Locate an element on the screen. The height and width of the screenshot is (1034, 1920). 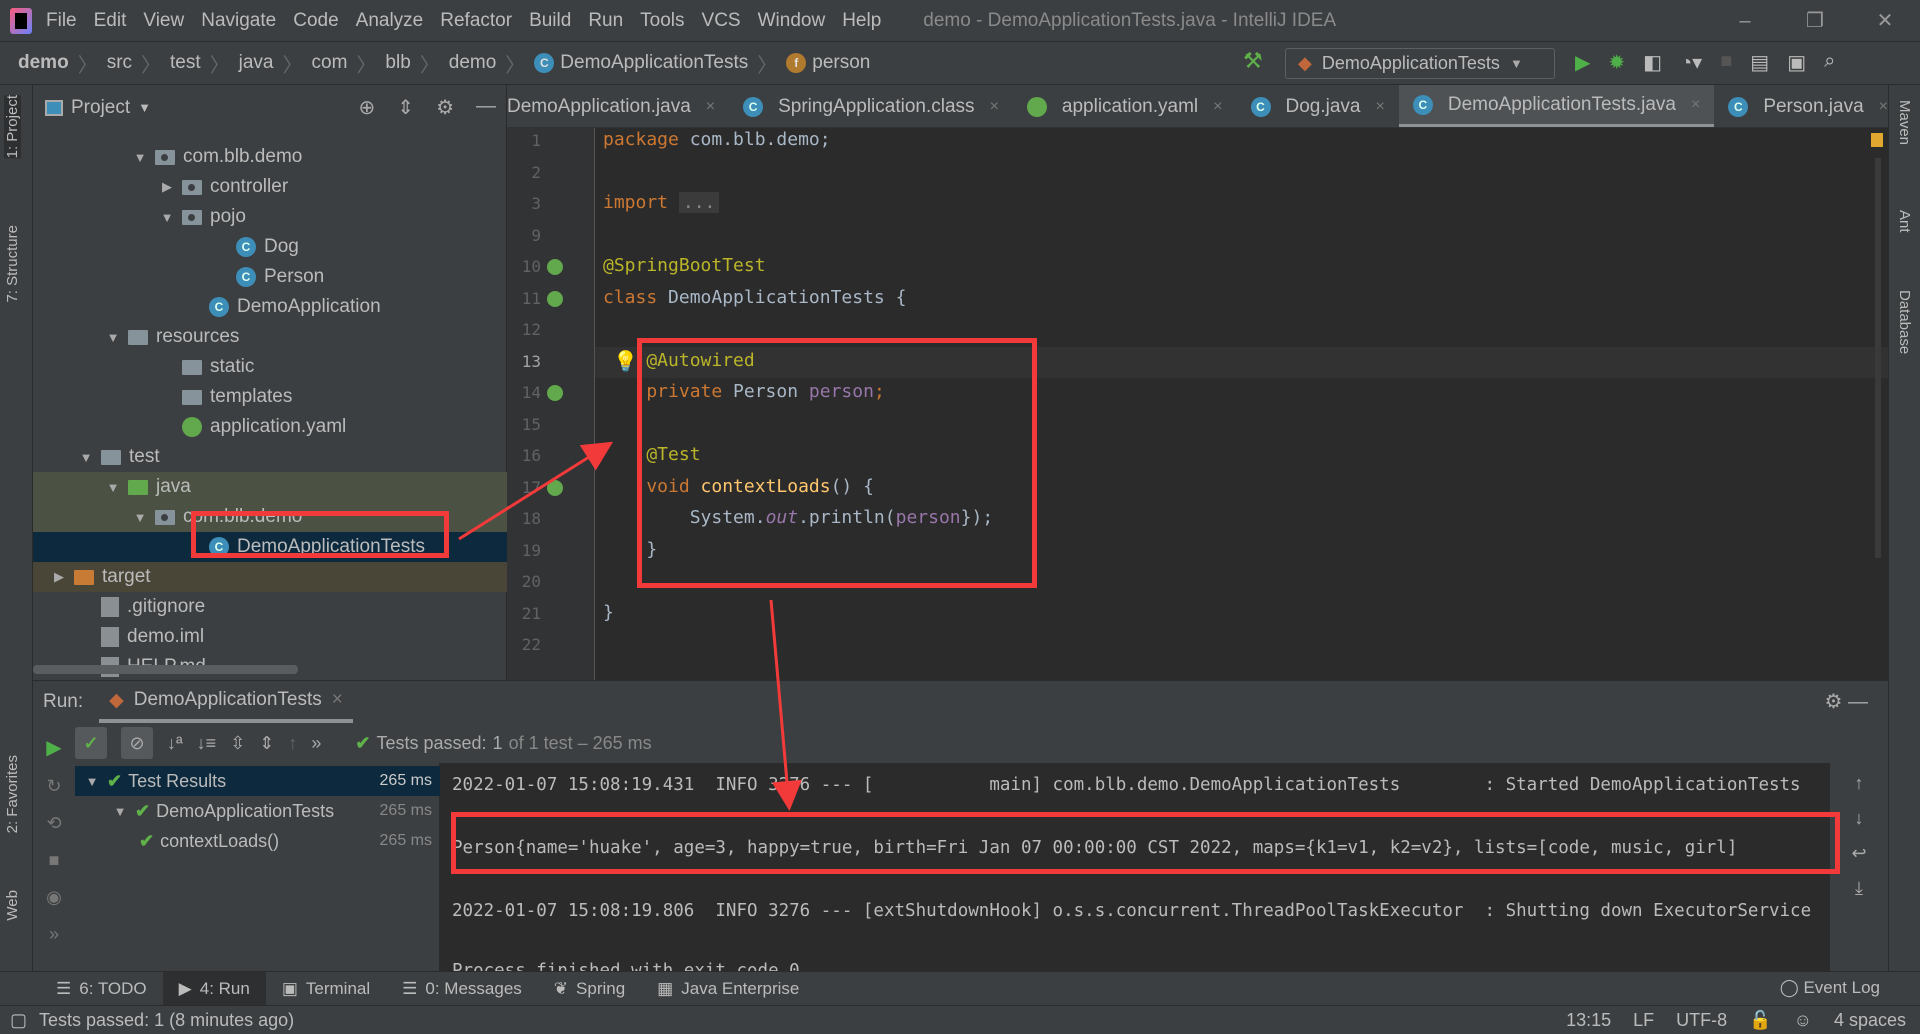
gear-icon: ⚙ — is located at coordinates (1847, 701).